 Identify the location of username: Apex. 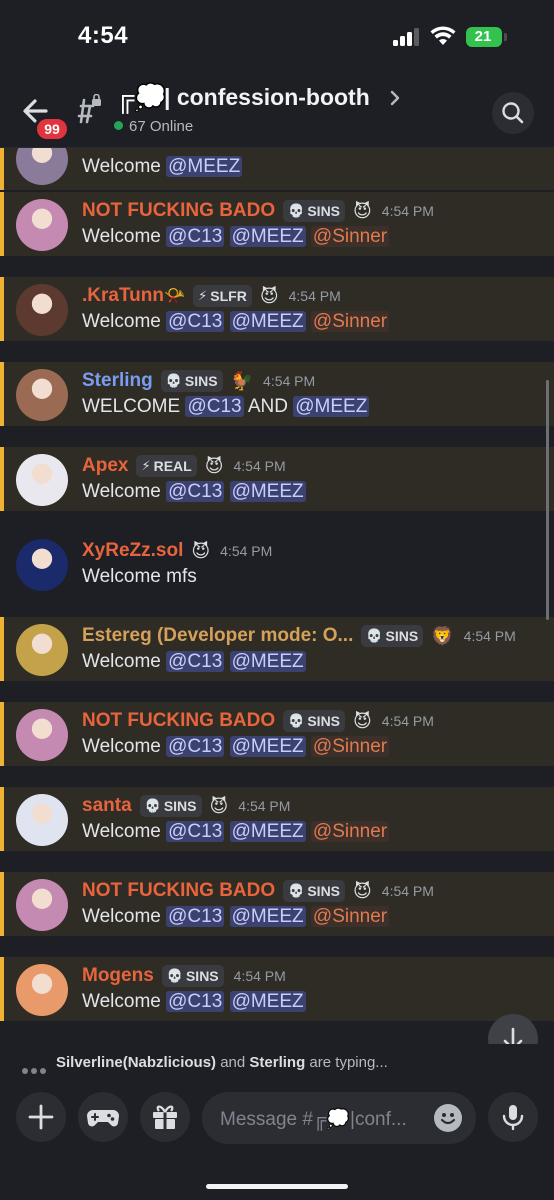
(105, 466).